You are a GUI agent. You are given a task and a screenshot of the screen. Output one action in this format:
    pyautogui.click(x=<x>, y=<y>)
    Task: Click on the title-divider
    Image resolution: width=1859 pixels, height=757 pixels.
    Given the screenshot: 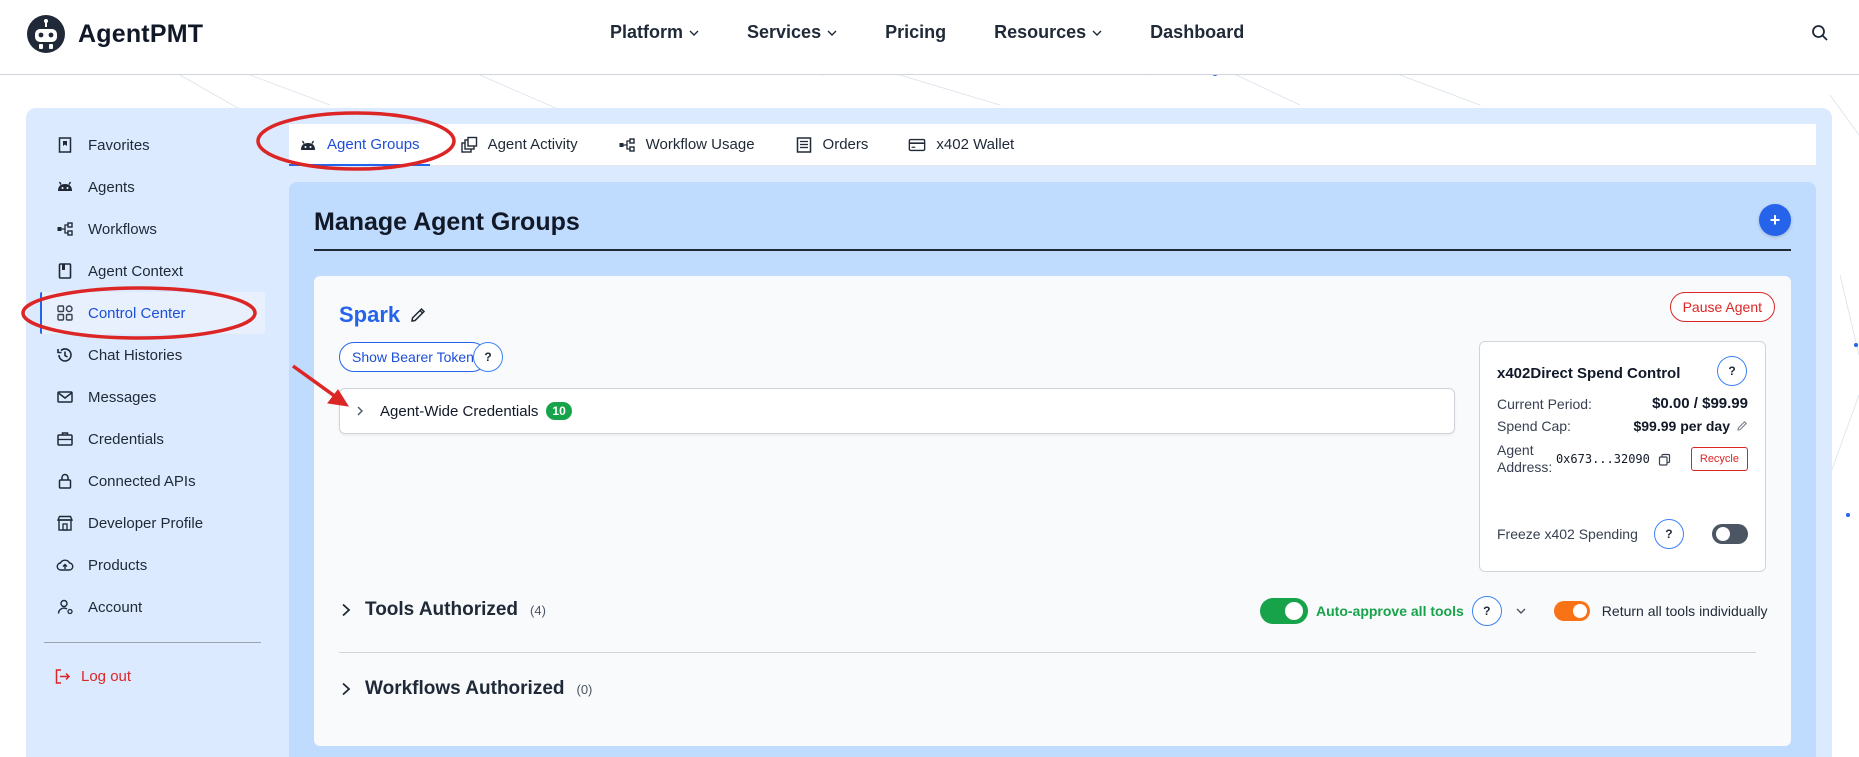 What is the action you would take?
    pyautogui.click(x=1052, y=250)
    